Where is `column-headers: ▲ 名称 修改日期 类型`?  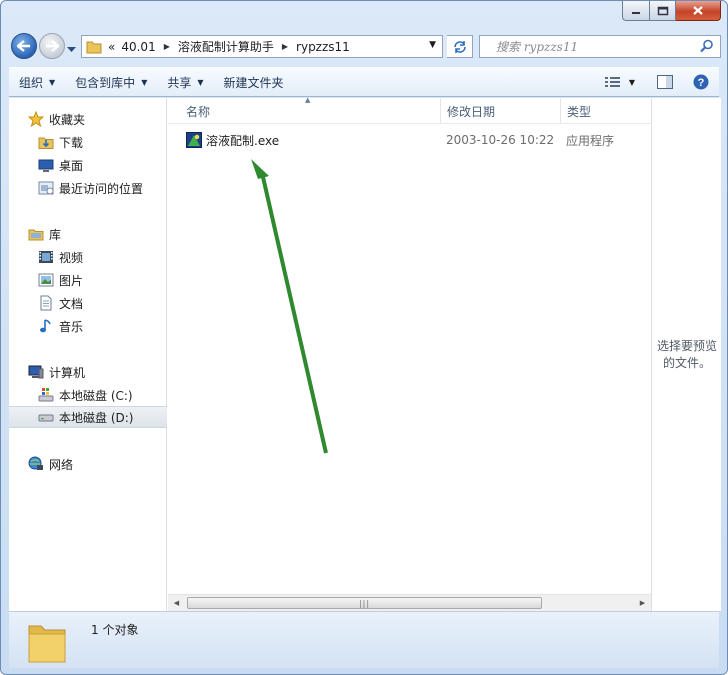 column-headers: ▲ 名称 修改日期 类型 is located at coordinates (409, 110).